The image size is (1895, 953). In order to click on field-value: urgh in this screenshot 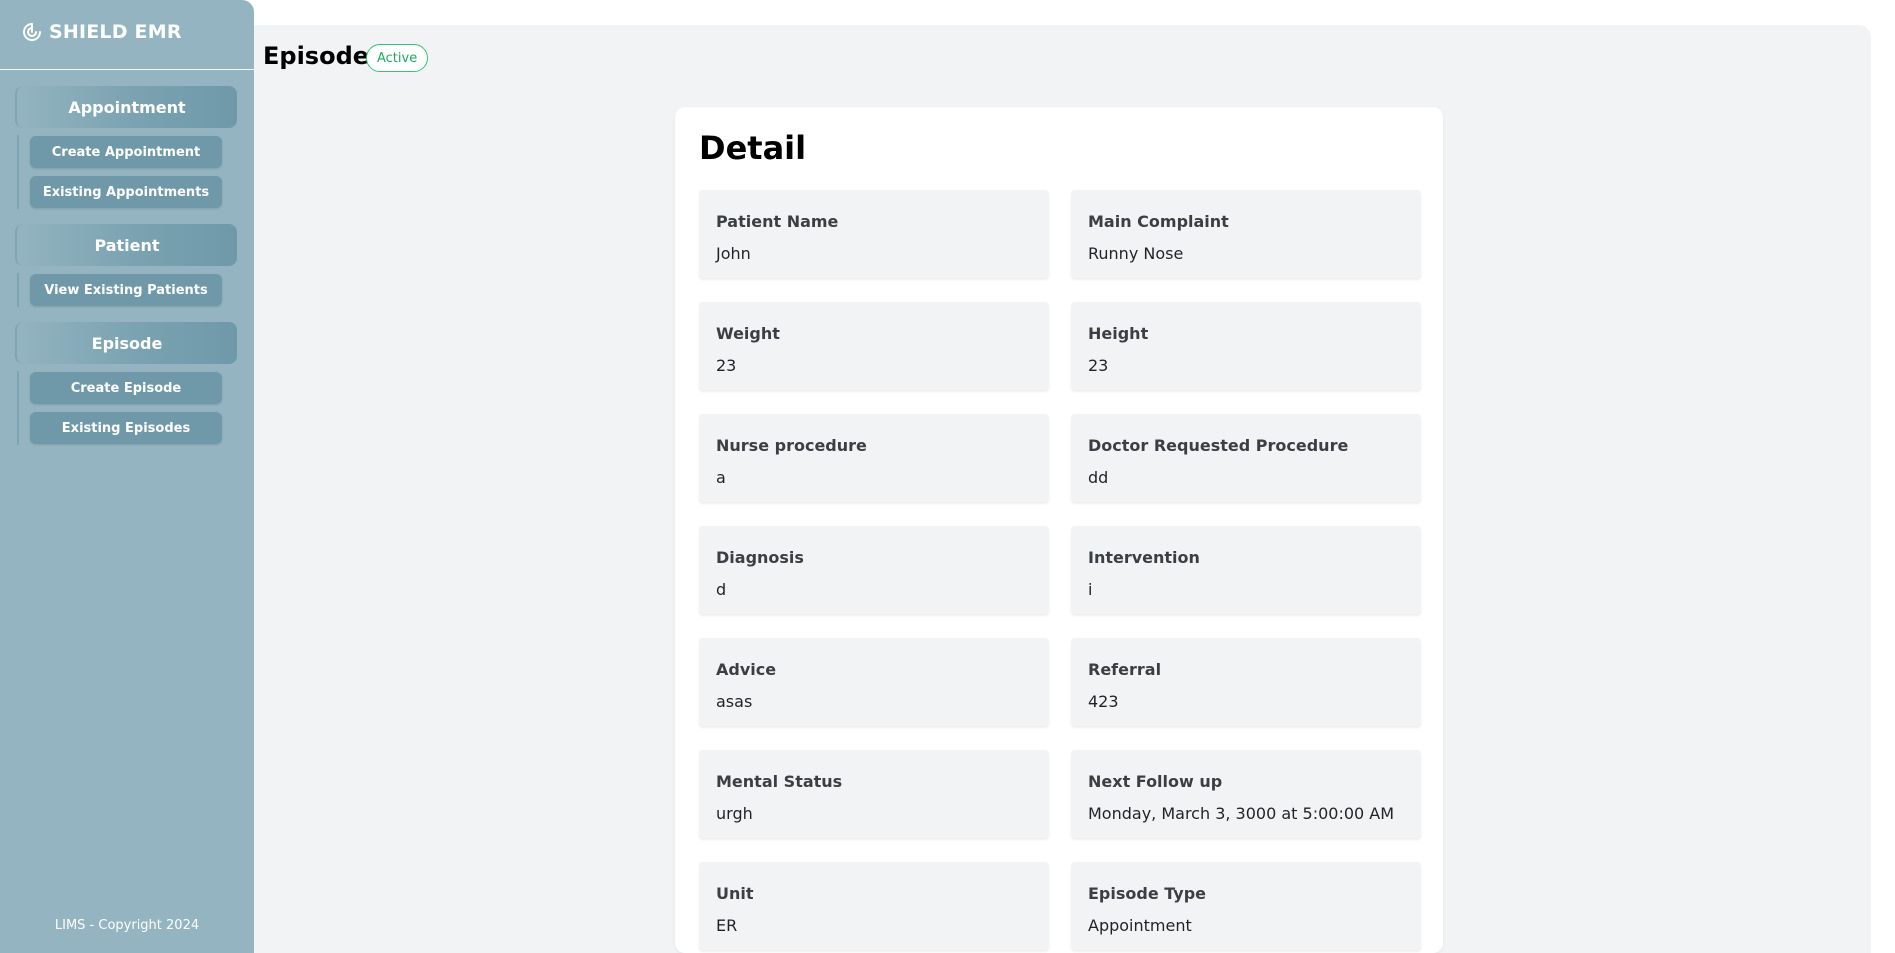, I will do `click(734, 813)`.